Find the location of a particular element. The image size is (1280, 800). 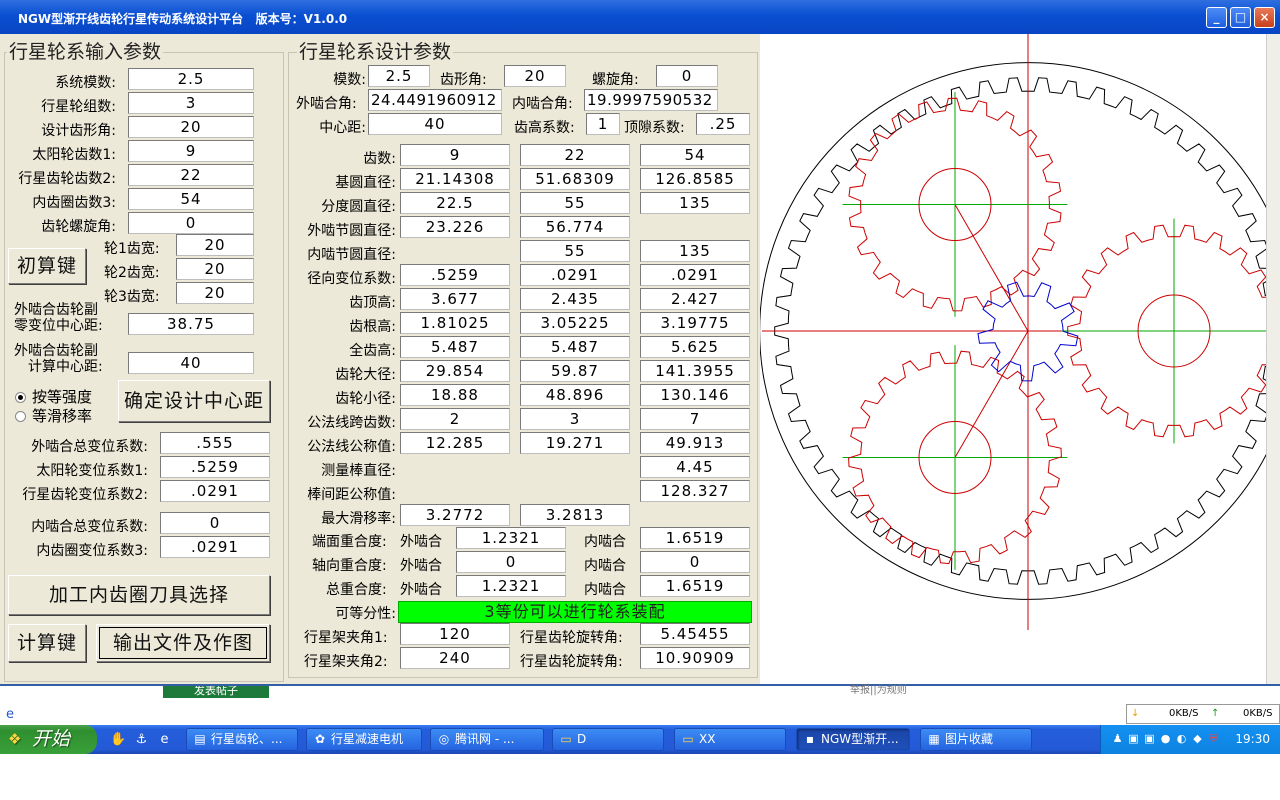

quicklaunch-anchor-icon: ⚓ is located at coordinates (141, 739).